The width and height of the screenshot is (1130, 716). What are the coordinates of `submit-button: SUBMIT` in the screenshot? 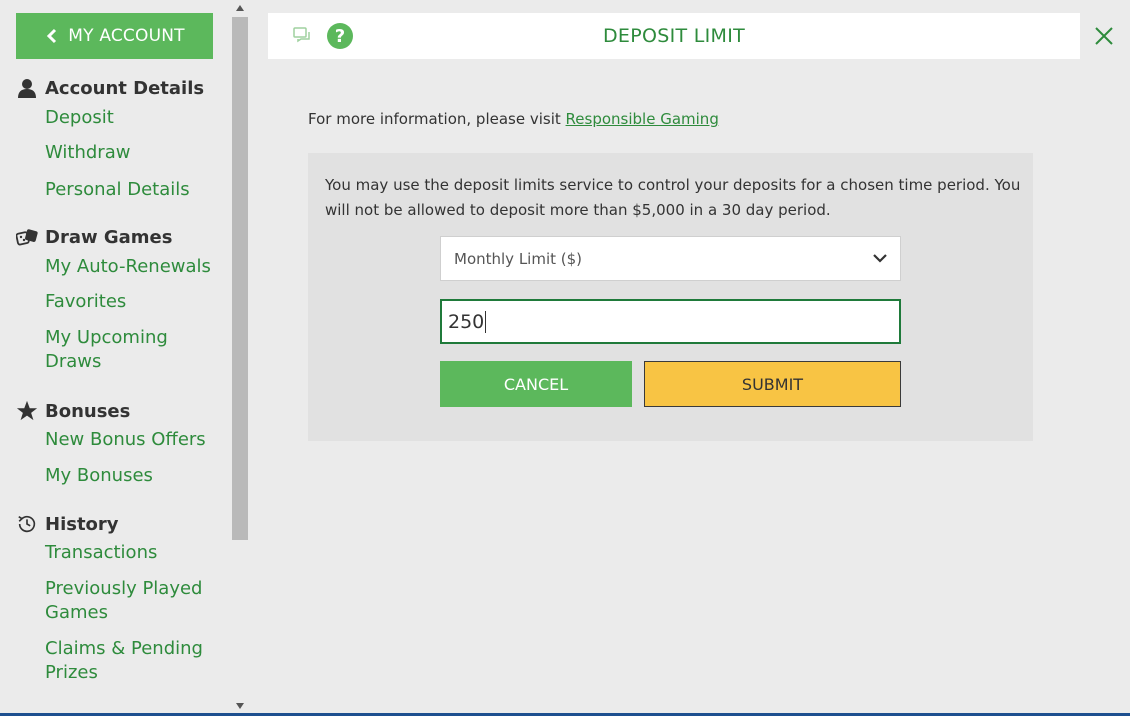 It's located at (772, 384).